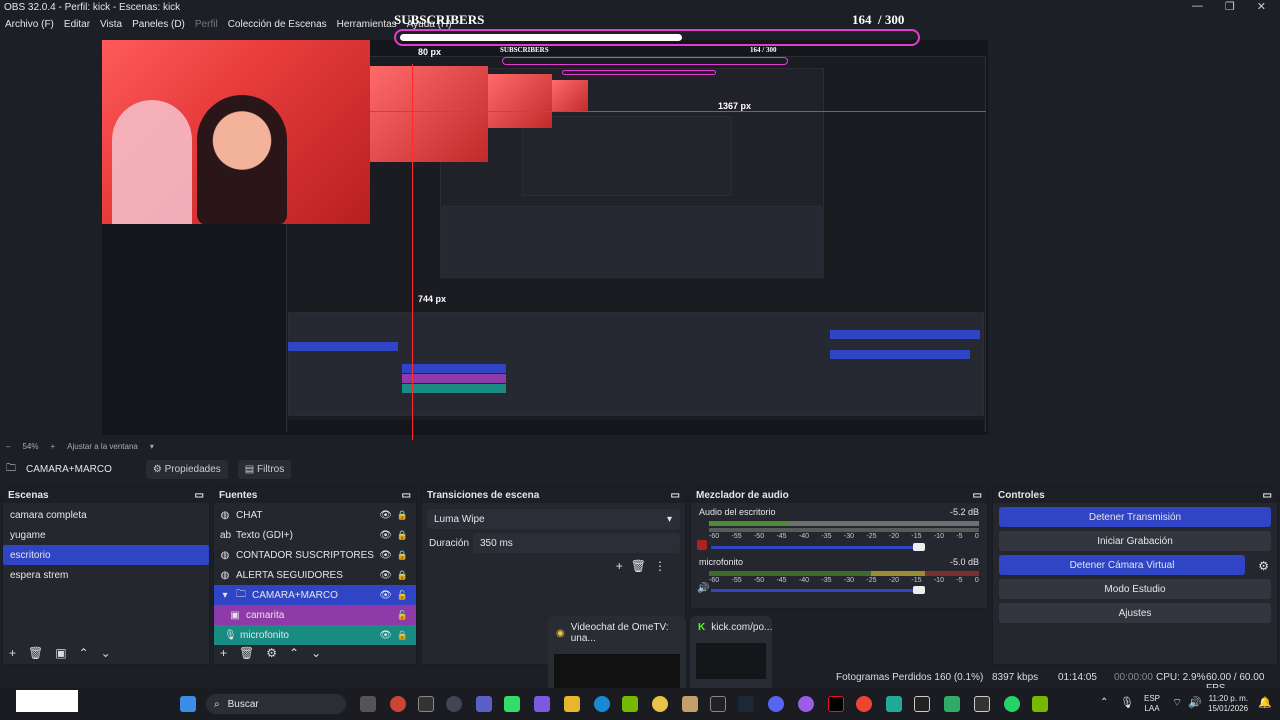  I want to click on properties-button: ⚙ Propiedades, so click(186, 469).